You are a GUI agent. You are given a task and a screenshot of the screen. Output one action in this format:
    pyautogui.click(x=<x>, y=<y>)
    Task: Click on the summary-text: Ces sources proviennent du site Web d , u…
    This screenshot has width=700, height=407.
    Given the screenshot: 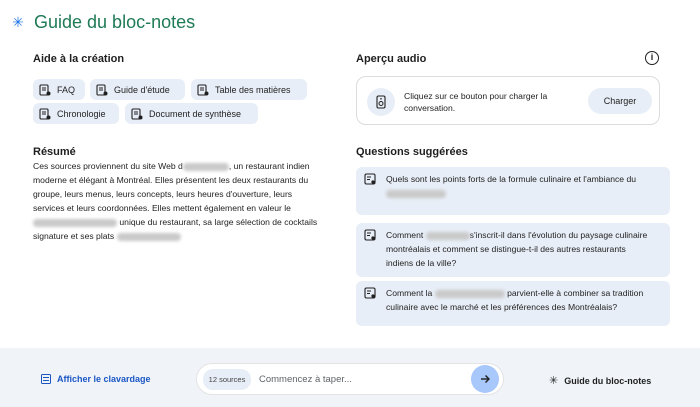 What is the action you would take?
    pyautogui.click(x=186, y=201)
    